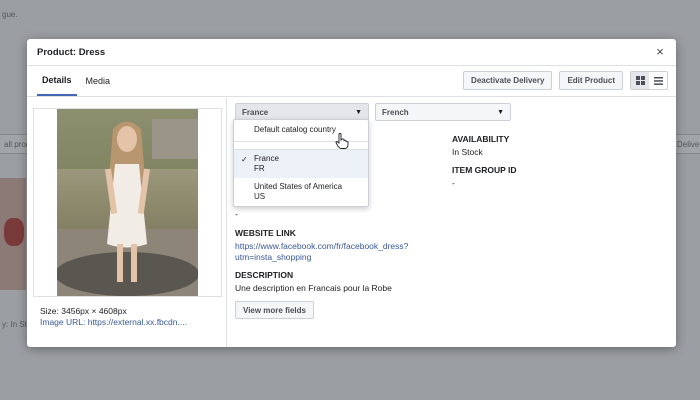 The width and height of the screenshot is (700, 400). I want to click on dropdown-option-label: United States of America, so click(298, 186).